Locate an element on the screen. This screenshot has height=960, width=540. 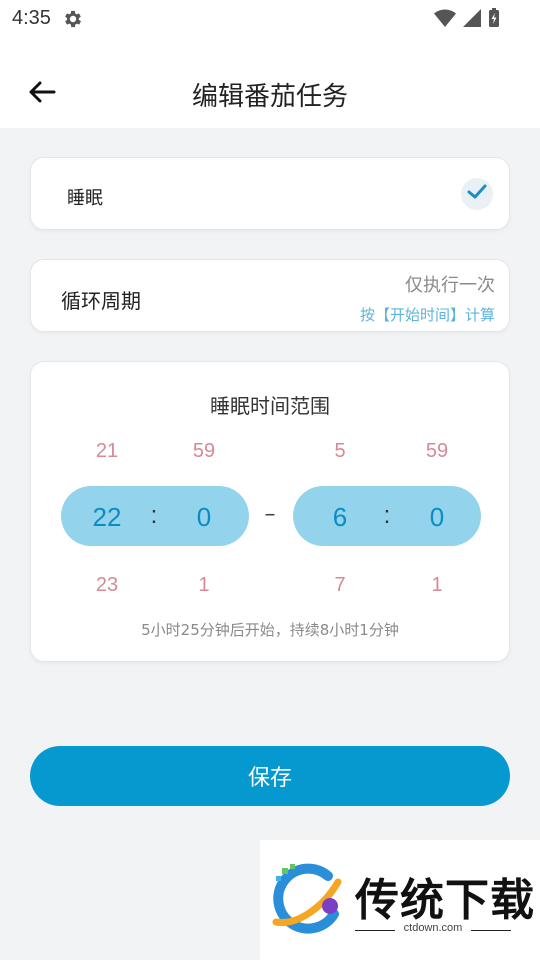
task-check-toggle is located at coordinates (477, 194).